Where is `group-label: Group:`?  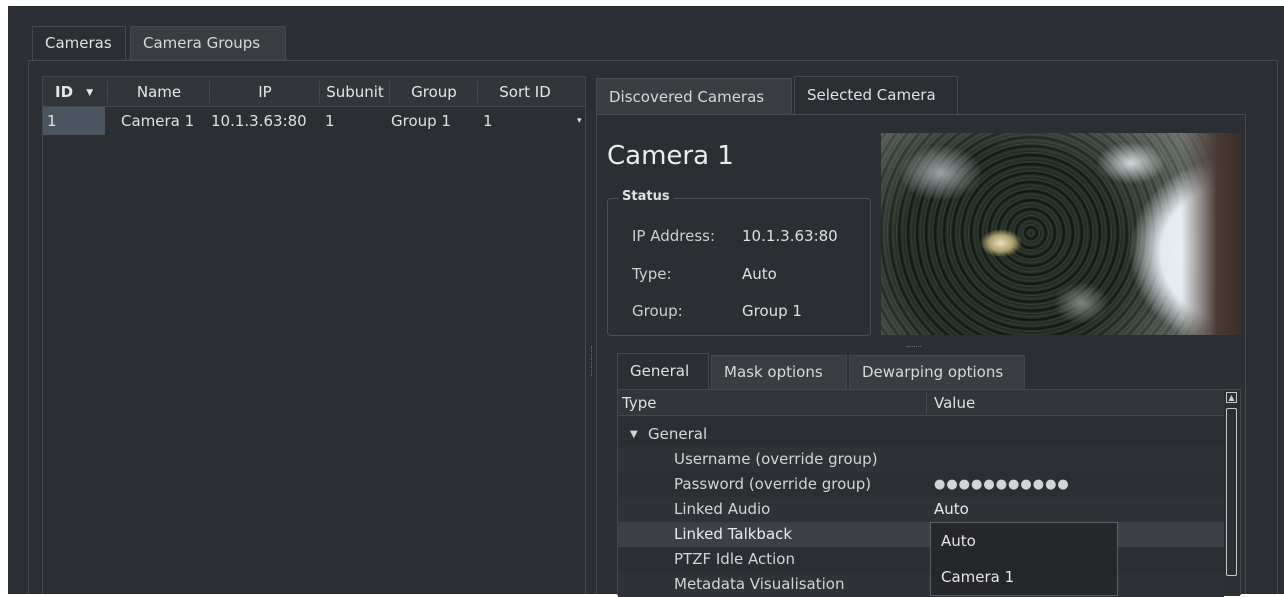 group-label: Group: is located at coordinates (657, 311).